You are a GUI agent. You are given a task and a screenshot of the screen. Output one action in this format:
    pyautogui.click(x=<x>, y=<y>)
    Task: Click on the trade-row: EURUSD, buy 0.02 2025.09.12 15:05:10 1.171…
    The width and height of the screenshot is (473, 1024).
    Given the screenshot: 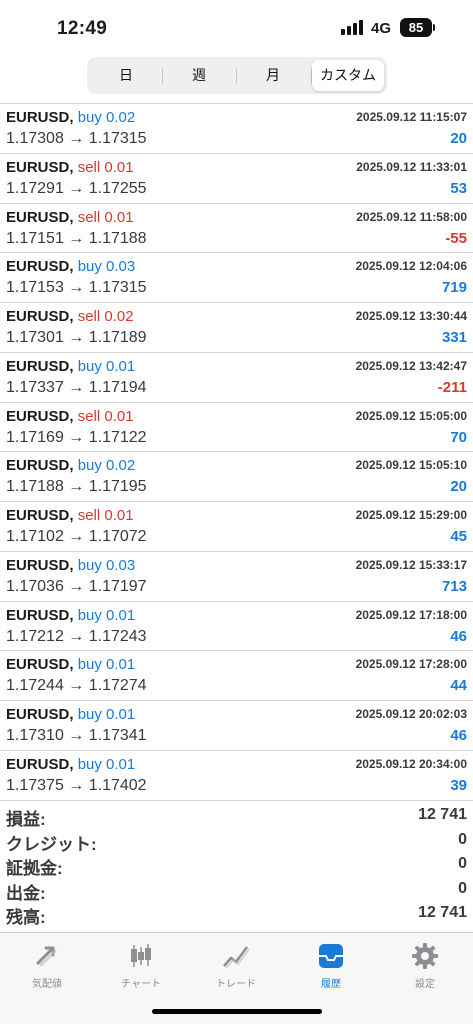 What is the action you would take?
    pyautogui.click(x=236, y=477)
    